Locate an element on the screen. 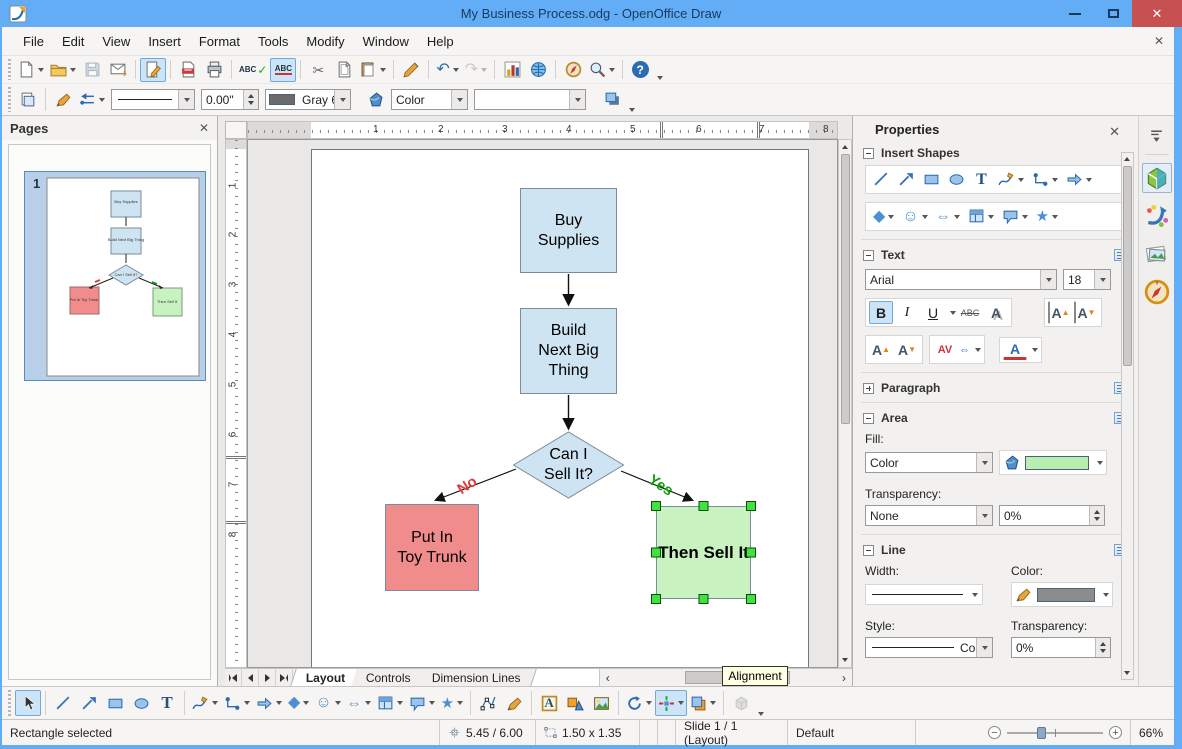 The width and height of the screenshot is (1182, 749). export-pdf-button is located at coordinates (188, 70).